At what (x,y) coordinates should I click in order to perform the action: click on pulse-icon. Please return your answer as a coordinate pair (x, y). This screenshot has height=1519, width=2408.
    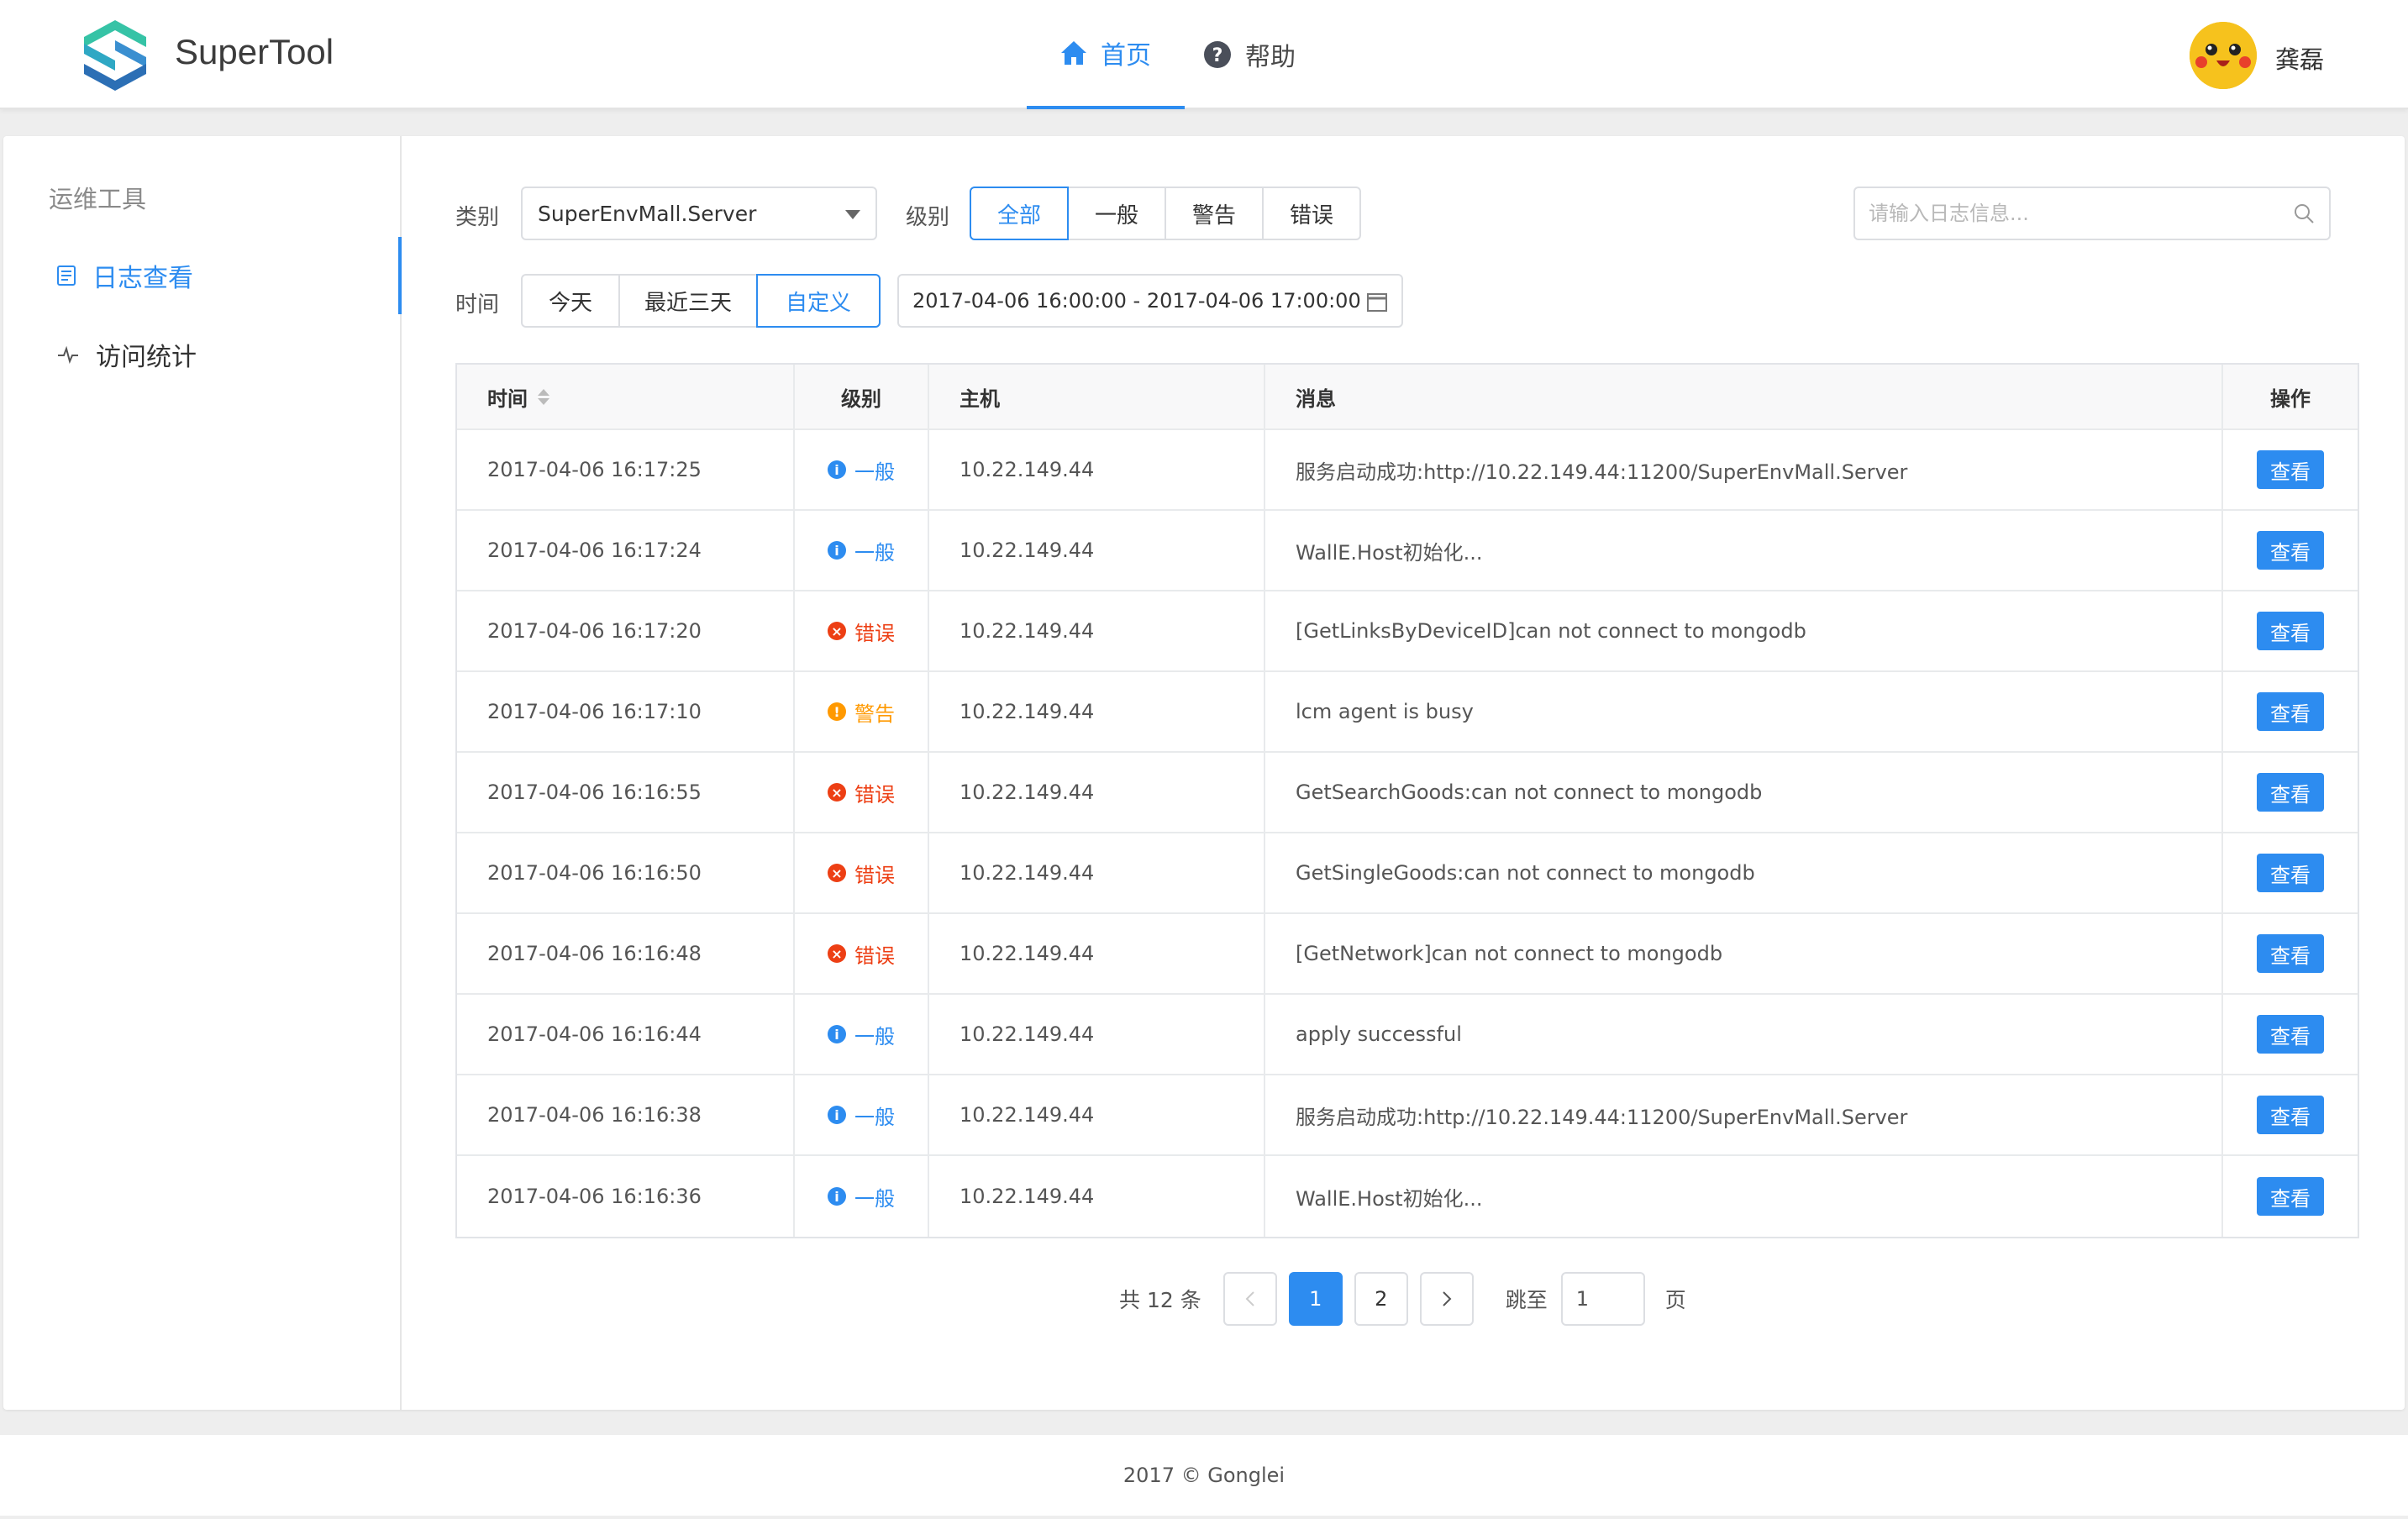
    Looking at the image, I should click on (68, 354).